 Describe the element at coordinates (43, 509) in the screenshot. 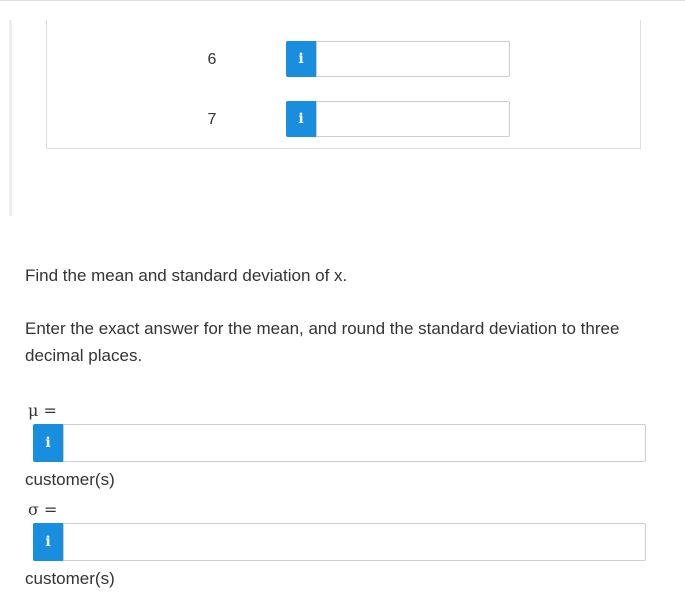

I see `sd-symbol: σ =` at that location.